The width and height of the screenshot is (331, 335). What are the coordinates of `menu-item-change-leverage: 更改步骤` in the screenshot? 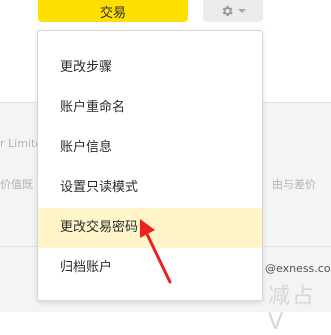 It's located at (150, 68).